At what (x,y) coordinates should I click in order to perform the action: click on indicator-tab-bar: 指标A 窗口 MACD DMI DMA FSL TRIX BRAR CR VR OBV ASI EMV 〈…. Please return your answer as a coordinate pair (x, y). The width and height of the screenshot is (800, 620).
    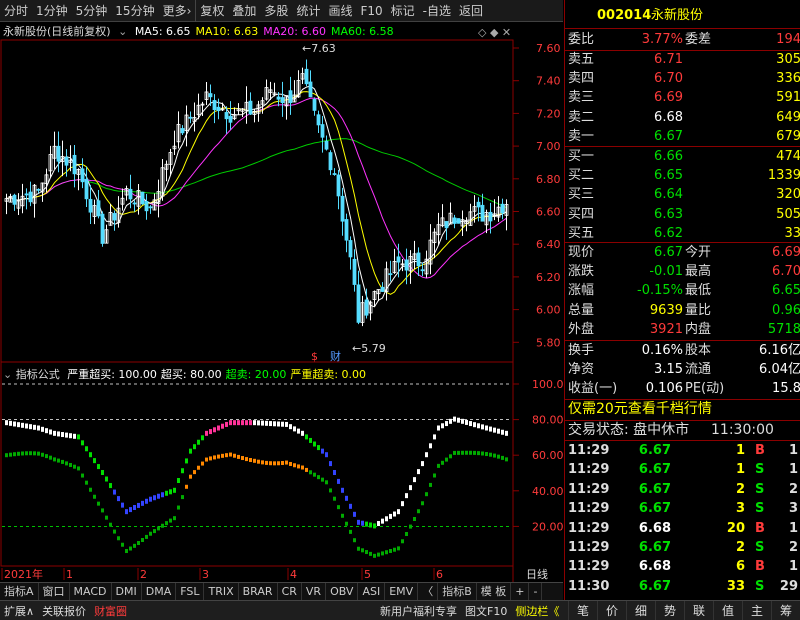
    Looking at the image, I should click on (281, 591).